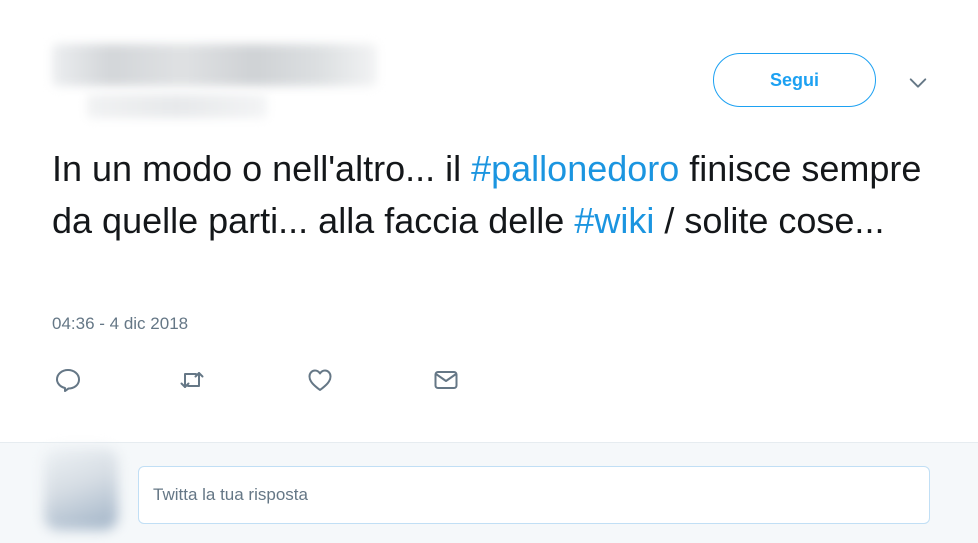 The width and height of the screenshot is (978, 543). I want to click on follow-button: Segui, so click(794, 80).